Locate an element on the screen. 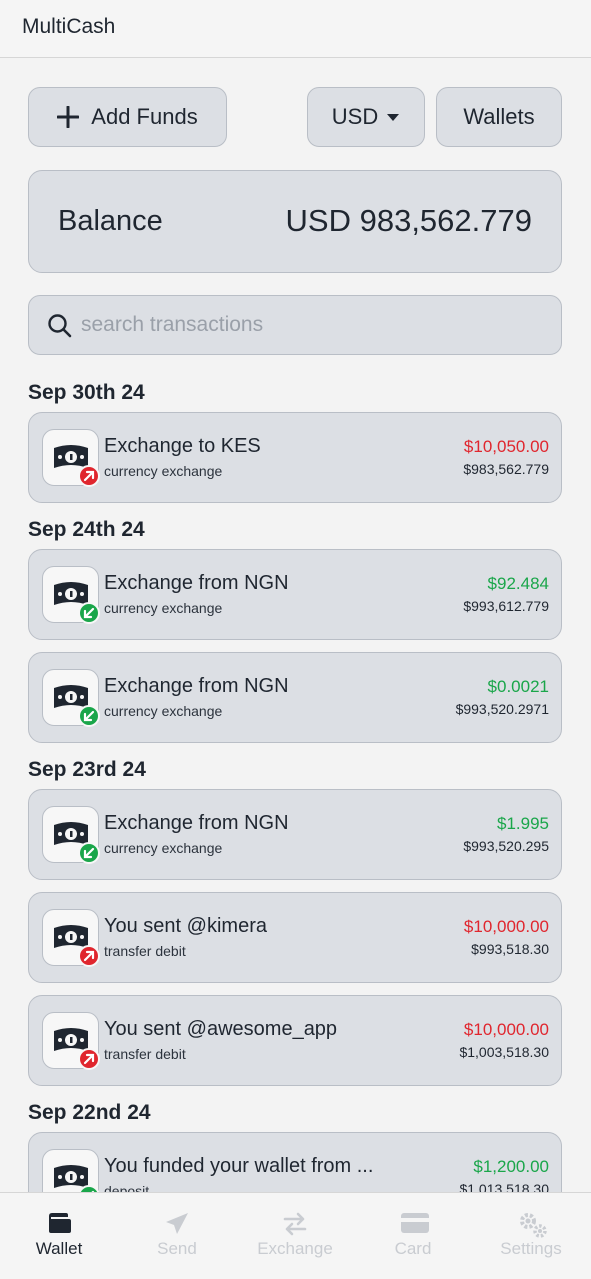 The height and width of the screenshot is (1279, 591). balance-label: Balance is located at coordinates (110, 221).